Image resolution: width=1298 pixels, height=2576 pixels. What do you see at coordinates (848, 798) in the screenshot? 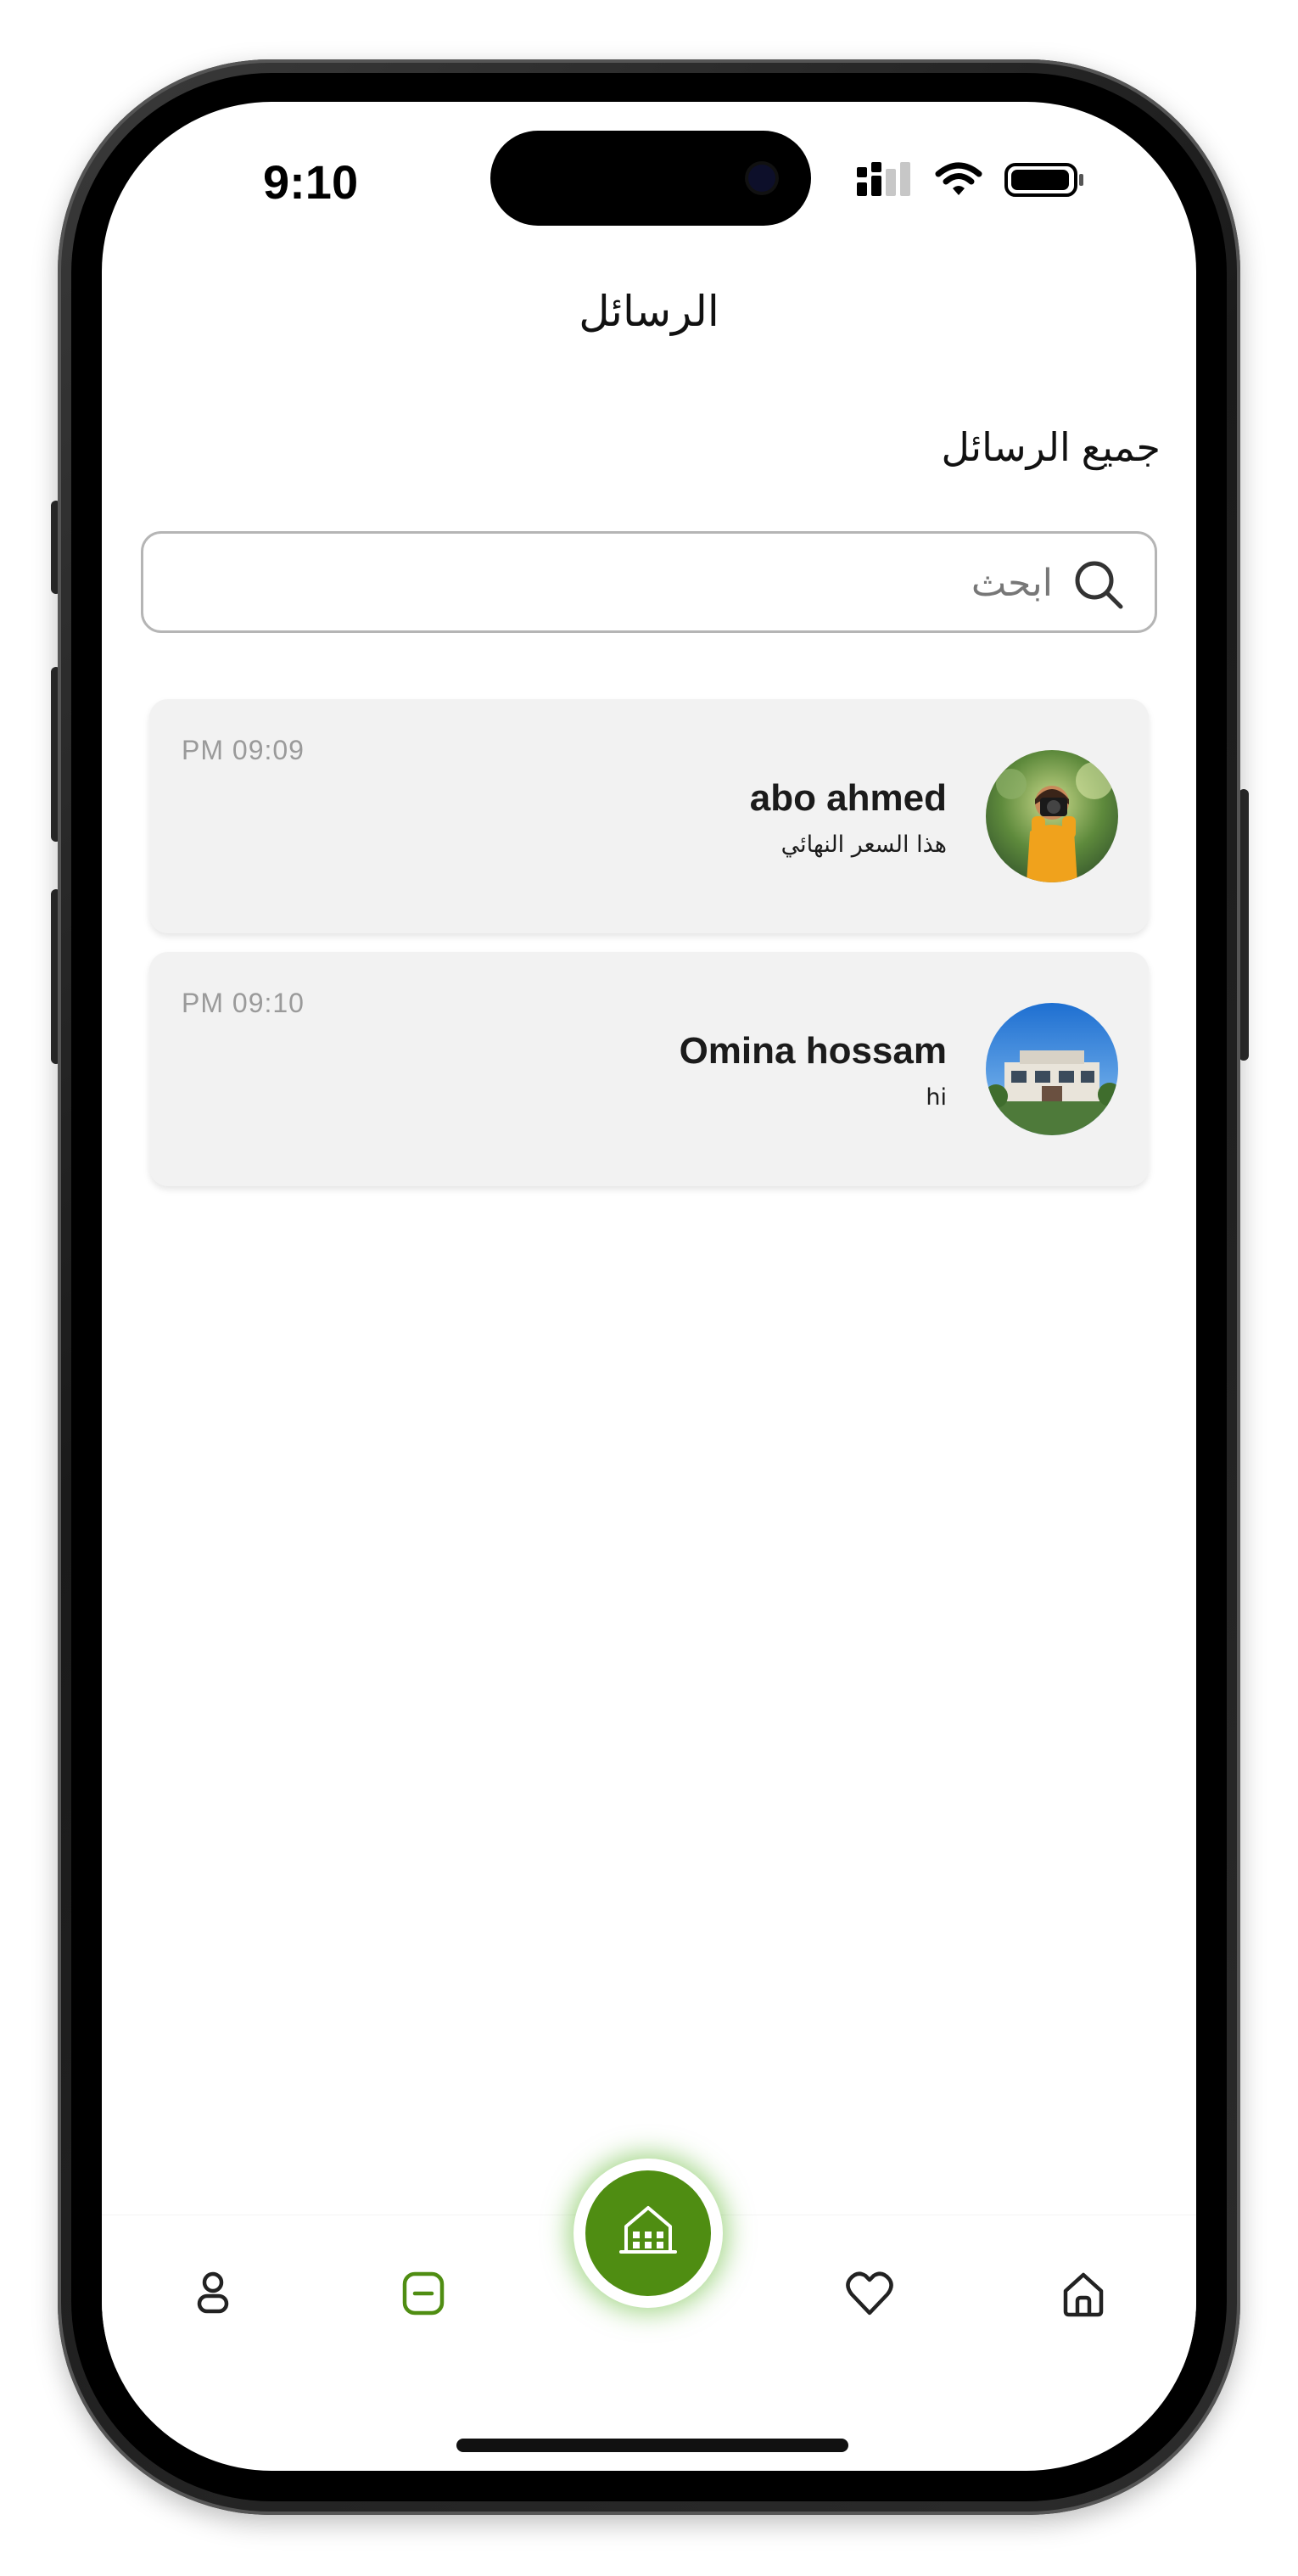
I see `chat-contact-name: abo ahmed` at bounding box center [848, 798].